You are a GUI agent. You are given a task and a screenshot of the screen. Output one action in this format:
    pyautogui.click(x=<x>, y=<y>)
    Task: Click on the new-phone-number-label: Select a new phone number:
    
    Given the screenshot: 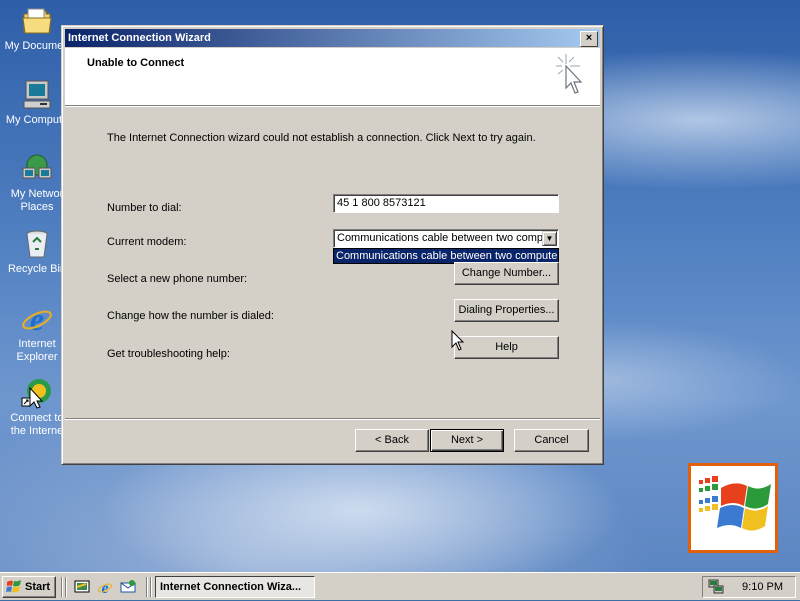 What is the action you would take?
    pyautogui.click(x=177, y=279)
    